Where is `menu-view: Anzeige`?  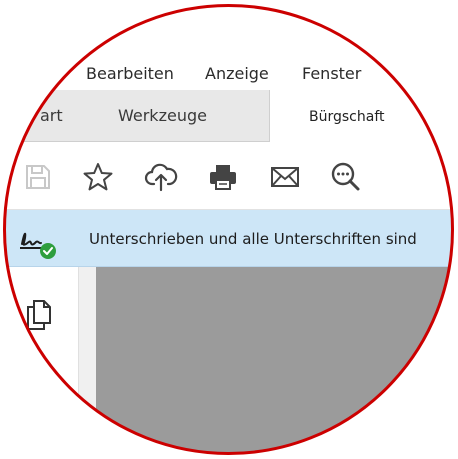 menu-view: Anzeige is located at coordinates (237, 73).